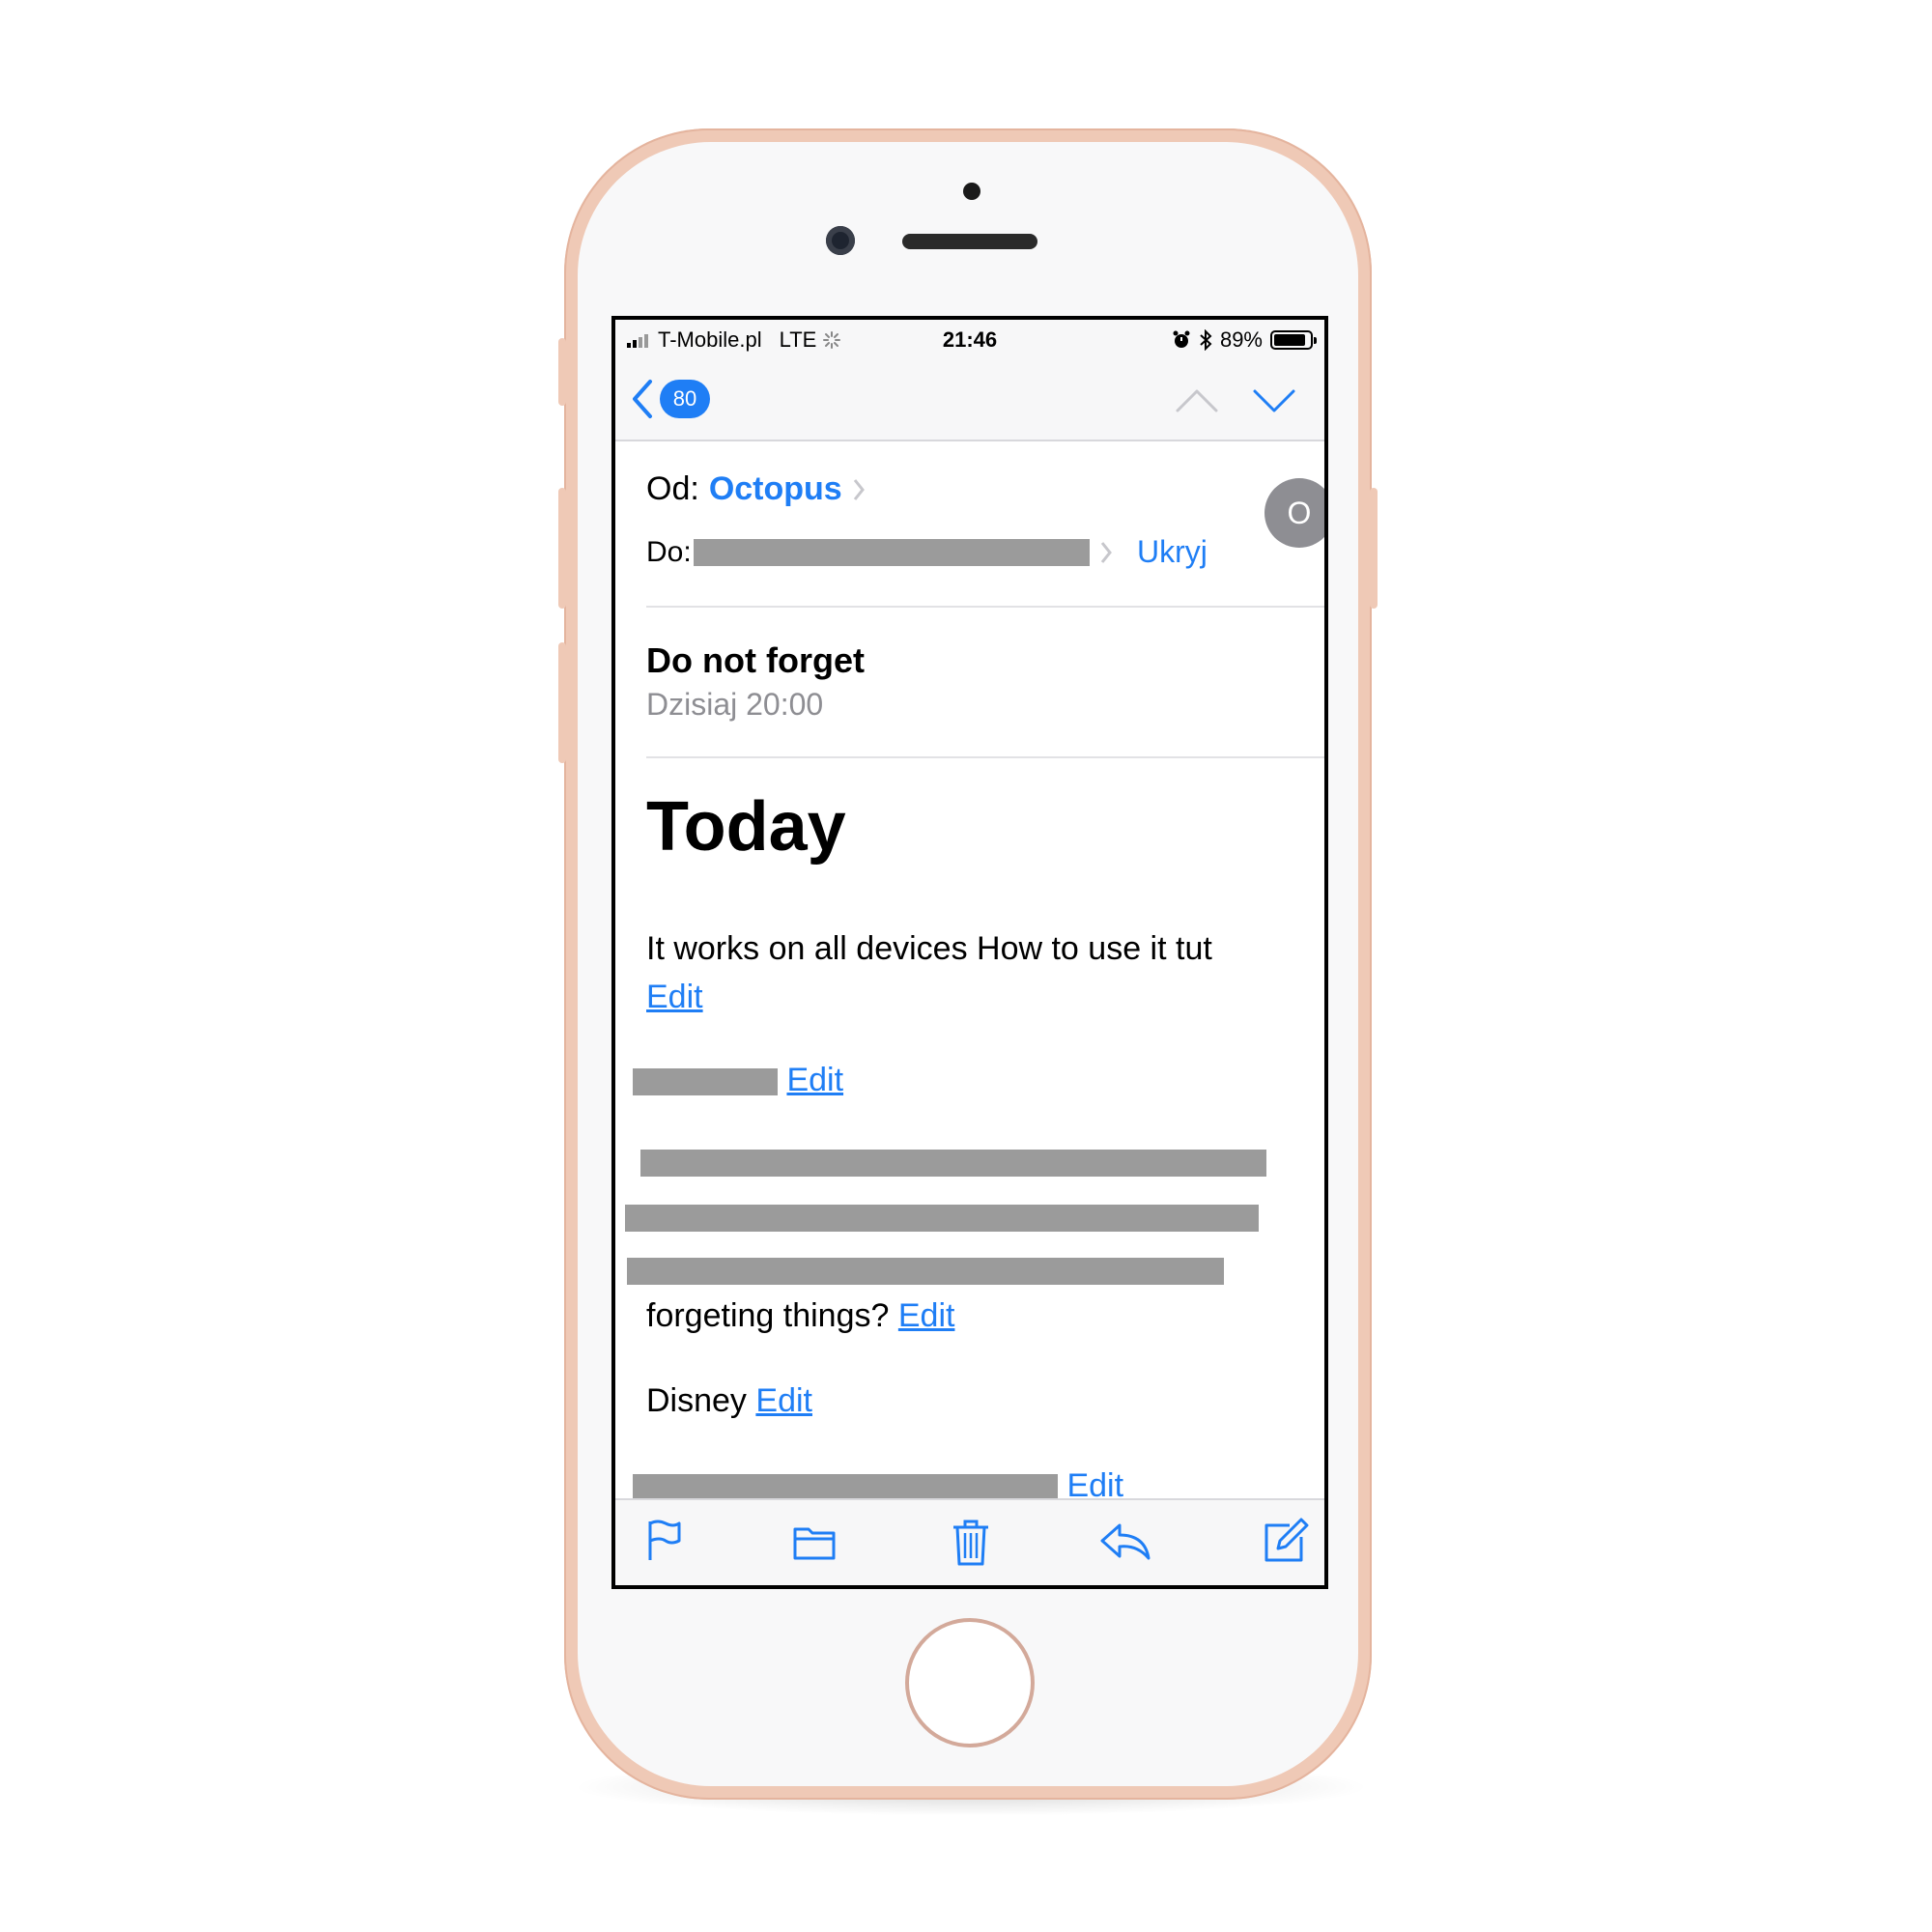  I want to click on back-chevron-icon, so click(642, 399).